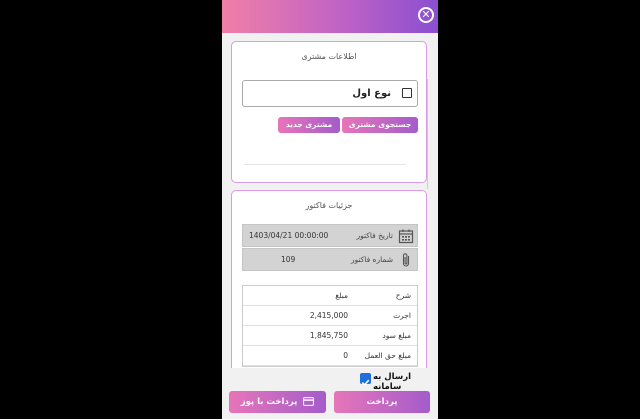 This screenshot has height=419, width=640. What do you see at coordinates (309, 401) in the screenshot?
I see `credit-card-icon` at bounding box center [309, 401].